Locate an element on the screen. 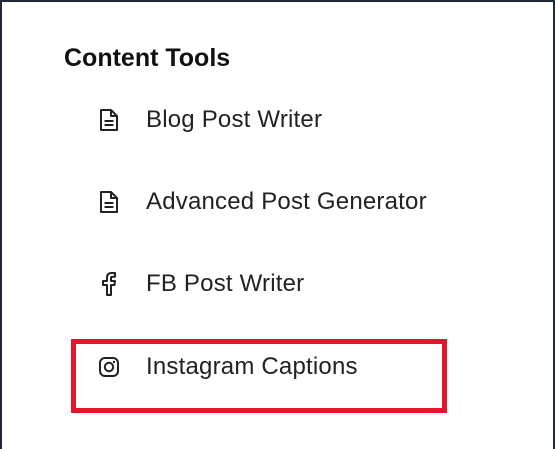 The image size is (555, 449). section-title: Content Tools is located at coordinates (147, 58).